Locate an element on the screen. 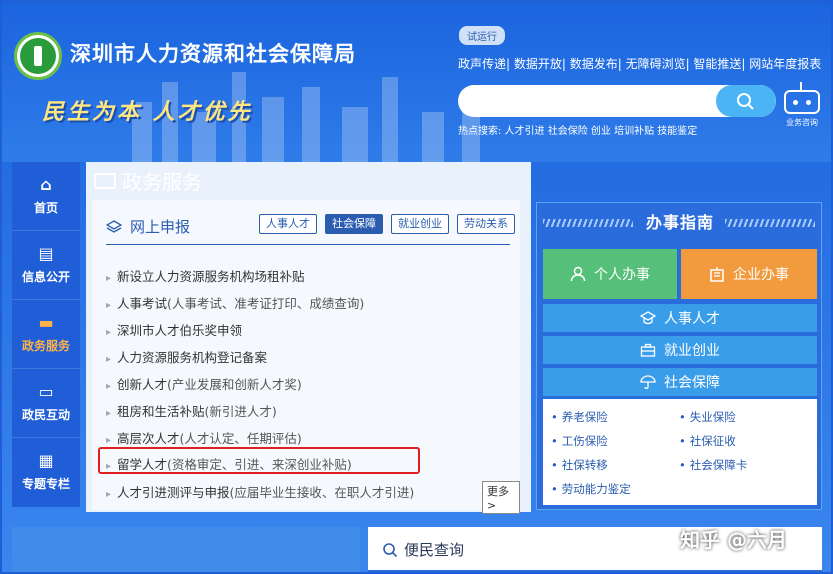 Image resolution: width=833 pixels, height=574 pixels. item-title: 租房和生活补贴 is located at coordinates (161, 411).